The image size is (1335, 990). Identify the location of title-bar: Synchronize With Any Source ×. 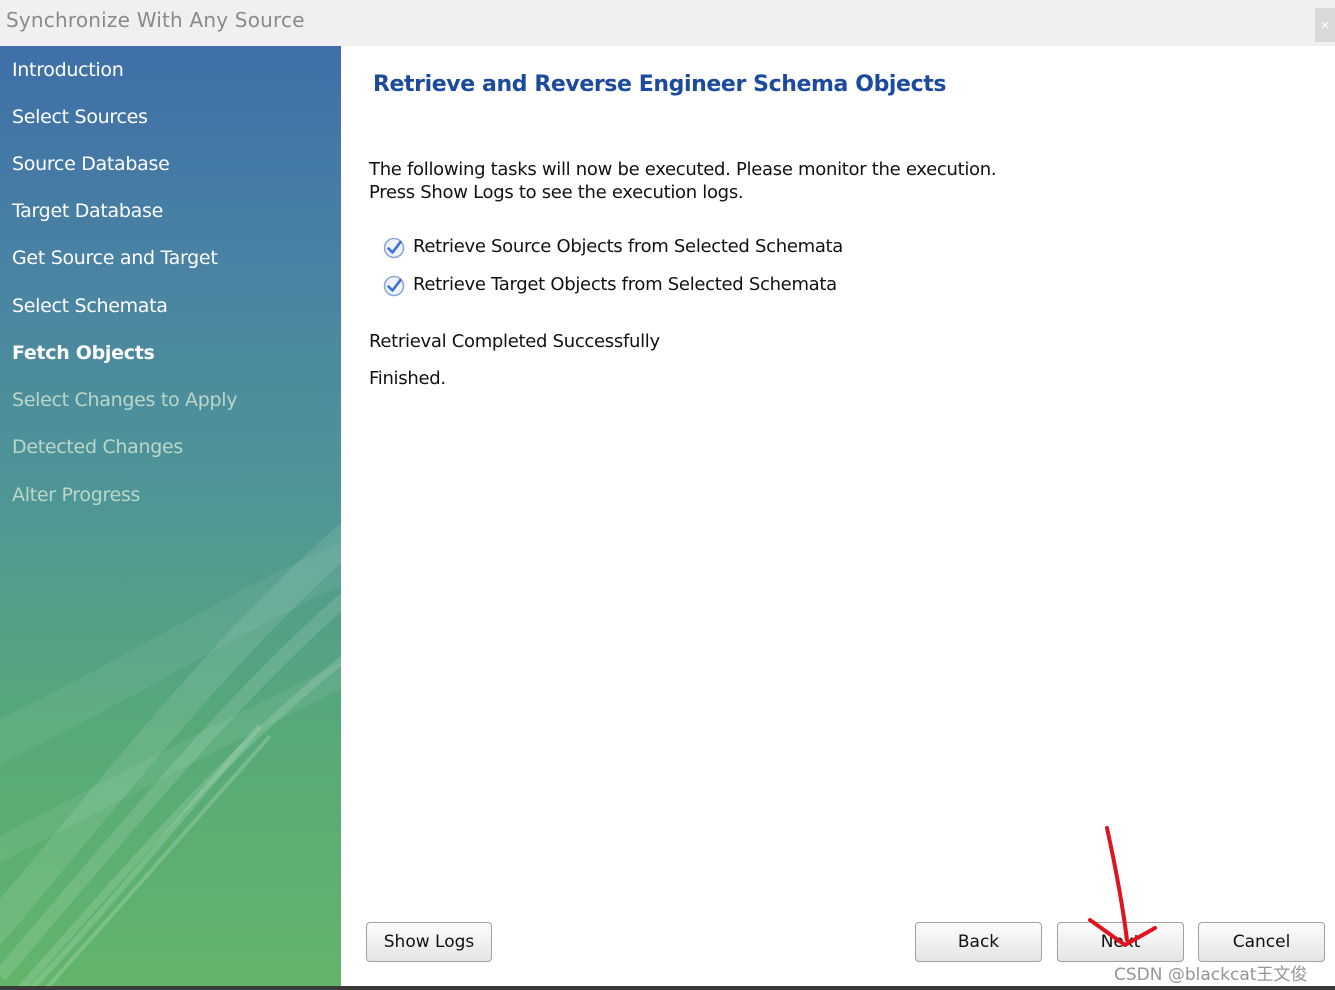
(667, 23).